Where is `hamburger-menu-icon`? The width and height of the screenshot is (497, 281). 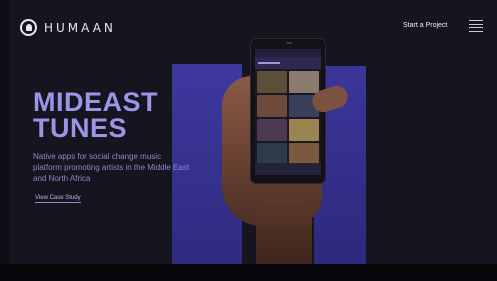
hamburger-menu-icon is located at coordinates (476, 26).